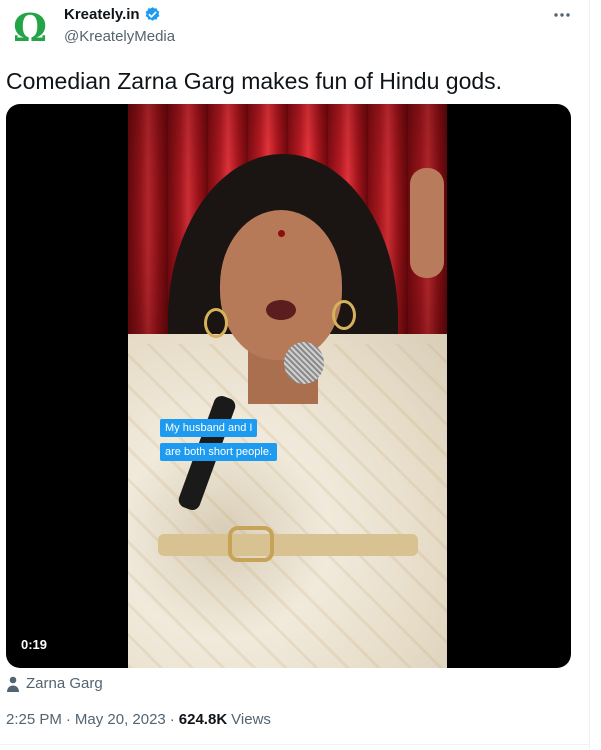  Describe the element at coordinates (13, 684) in the screenshot. I see `person-icon` at that location.